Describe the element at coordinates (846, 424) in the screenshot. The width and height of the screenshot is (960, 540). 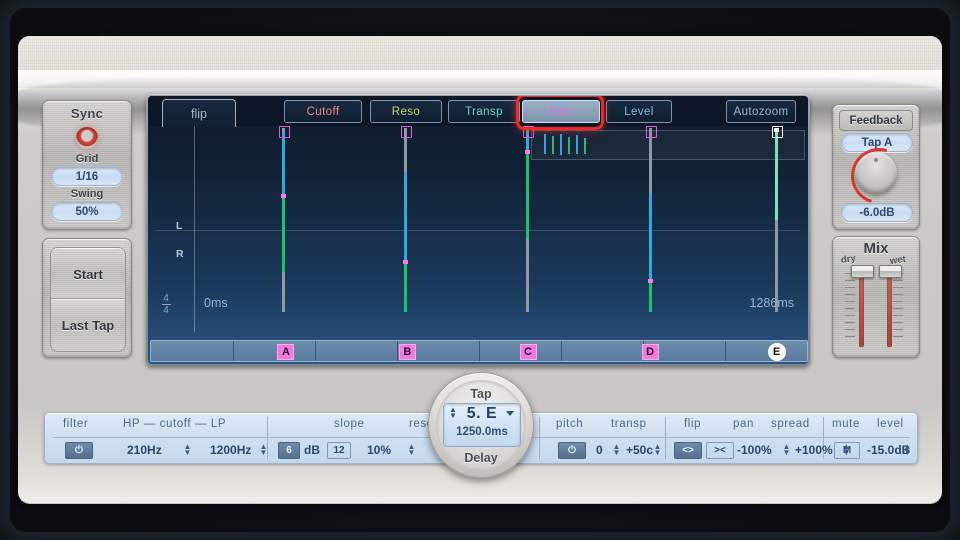
I see `label-mute: mute` at that location.